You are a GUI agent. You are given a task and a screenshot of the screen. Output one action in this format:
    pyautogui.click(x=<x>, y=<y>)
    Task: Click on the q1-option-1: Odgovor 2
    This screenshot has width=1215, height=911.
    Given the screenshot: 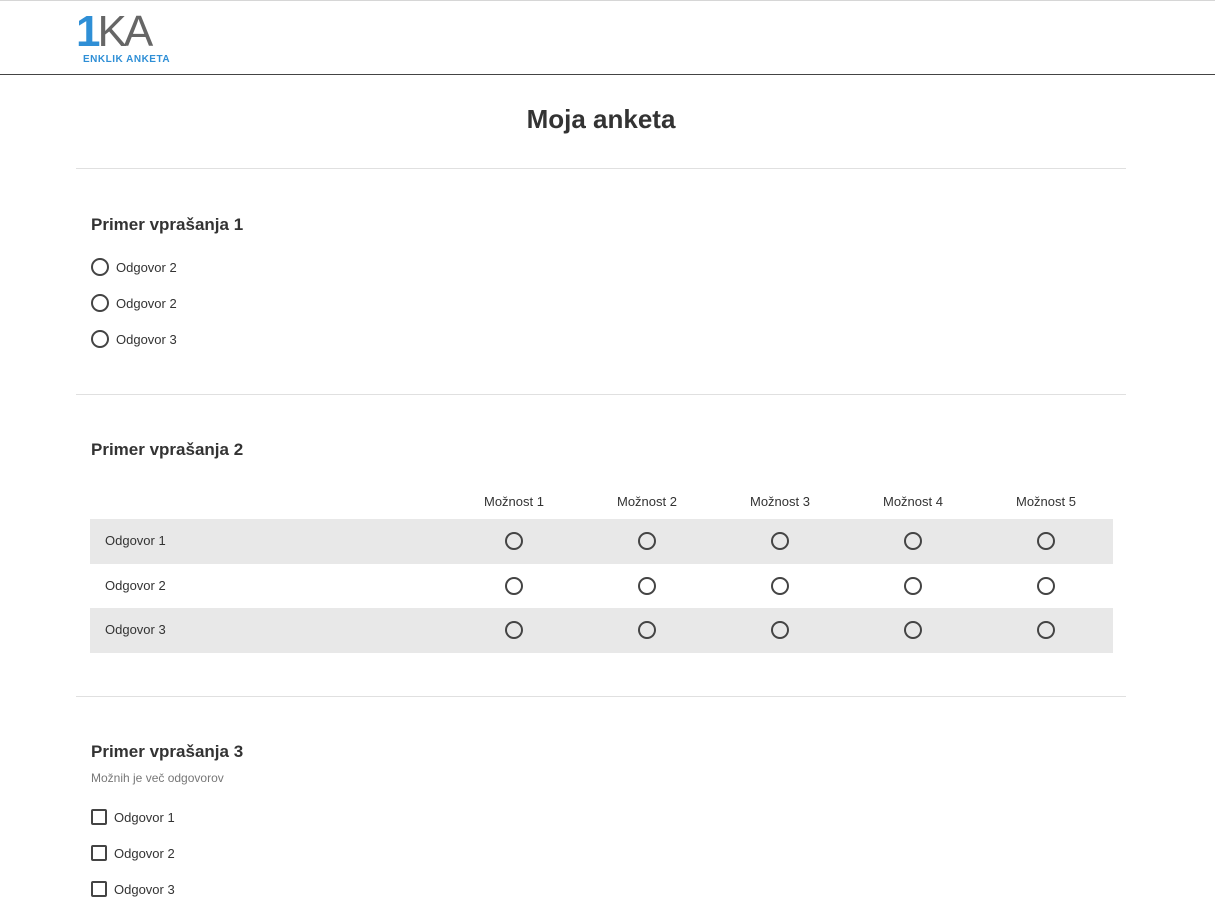 What is the action you would take?
    pyautogui.click(x=134, y=267)
    